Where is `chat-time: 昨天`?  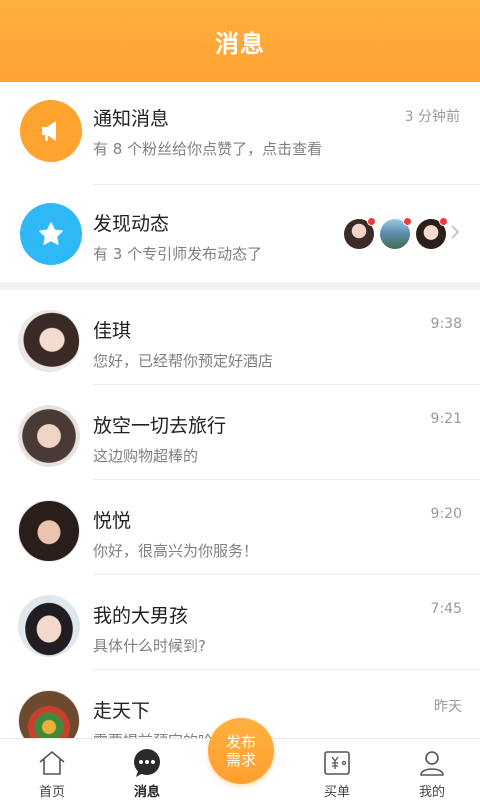
chat-time: 昨天 is located at coordinates (448, 707).